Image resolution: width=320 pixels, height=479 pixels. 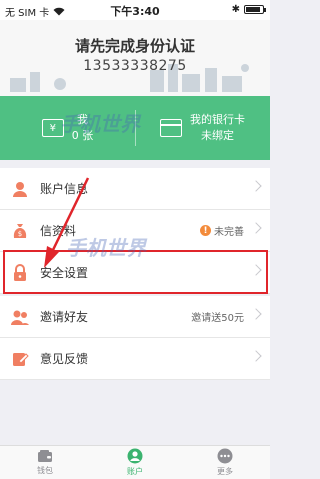 I want to click on menu-item-credit-info: $ 信资料 ! 未完善, so click(x=135, y=231).